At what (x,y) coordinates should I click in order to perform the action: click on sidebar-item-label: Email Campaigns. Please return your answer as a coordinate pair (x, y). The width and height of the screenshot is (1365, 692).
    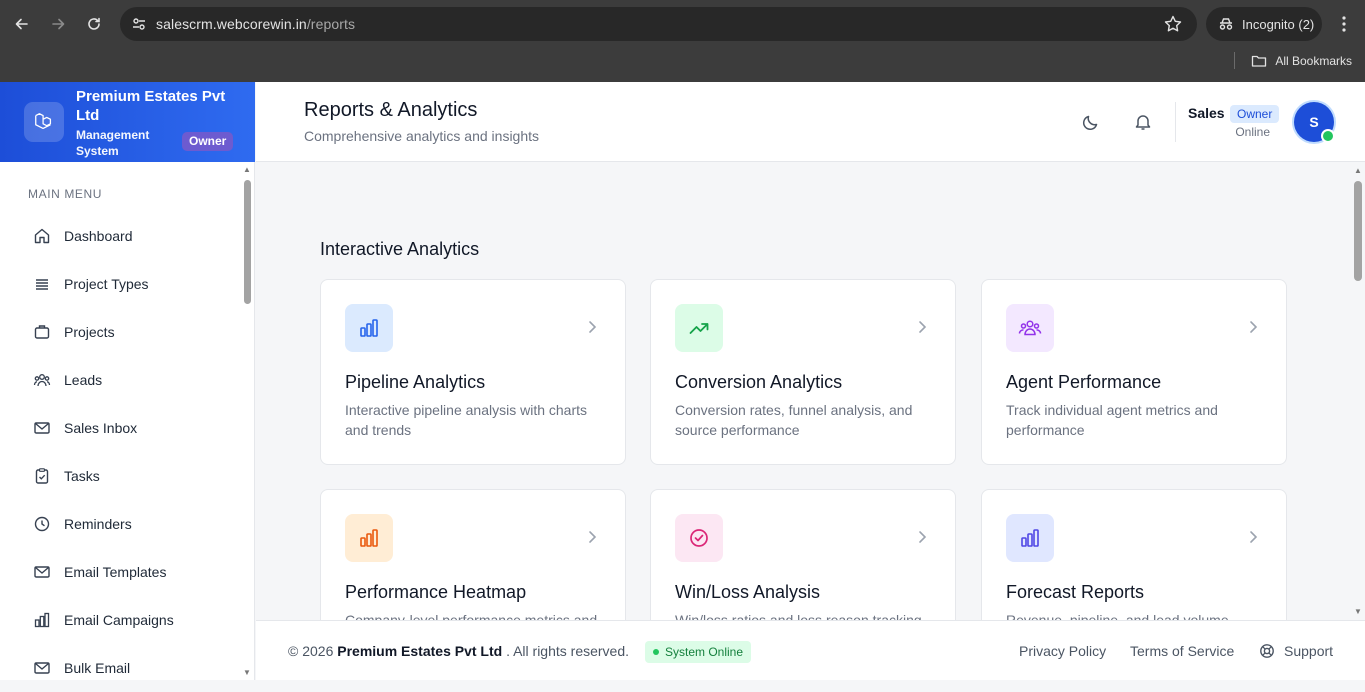
    Looking at the image, I should click on (119, 620).